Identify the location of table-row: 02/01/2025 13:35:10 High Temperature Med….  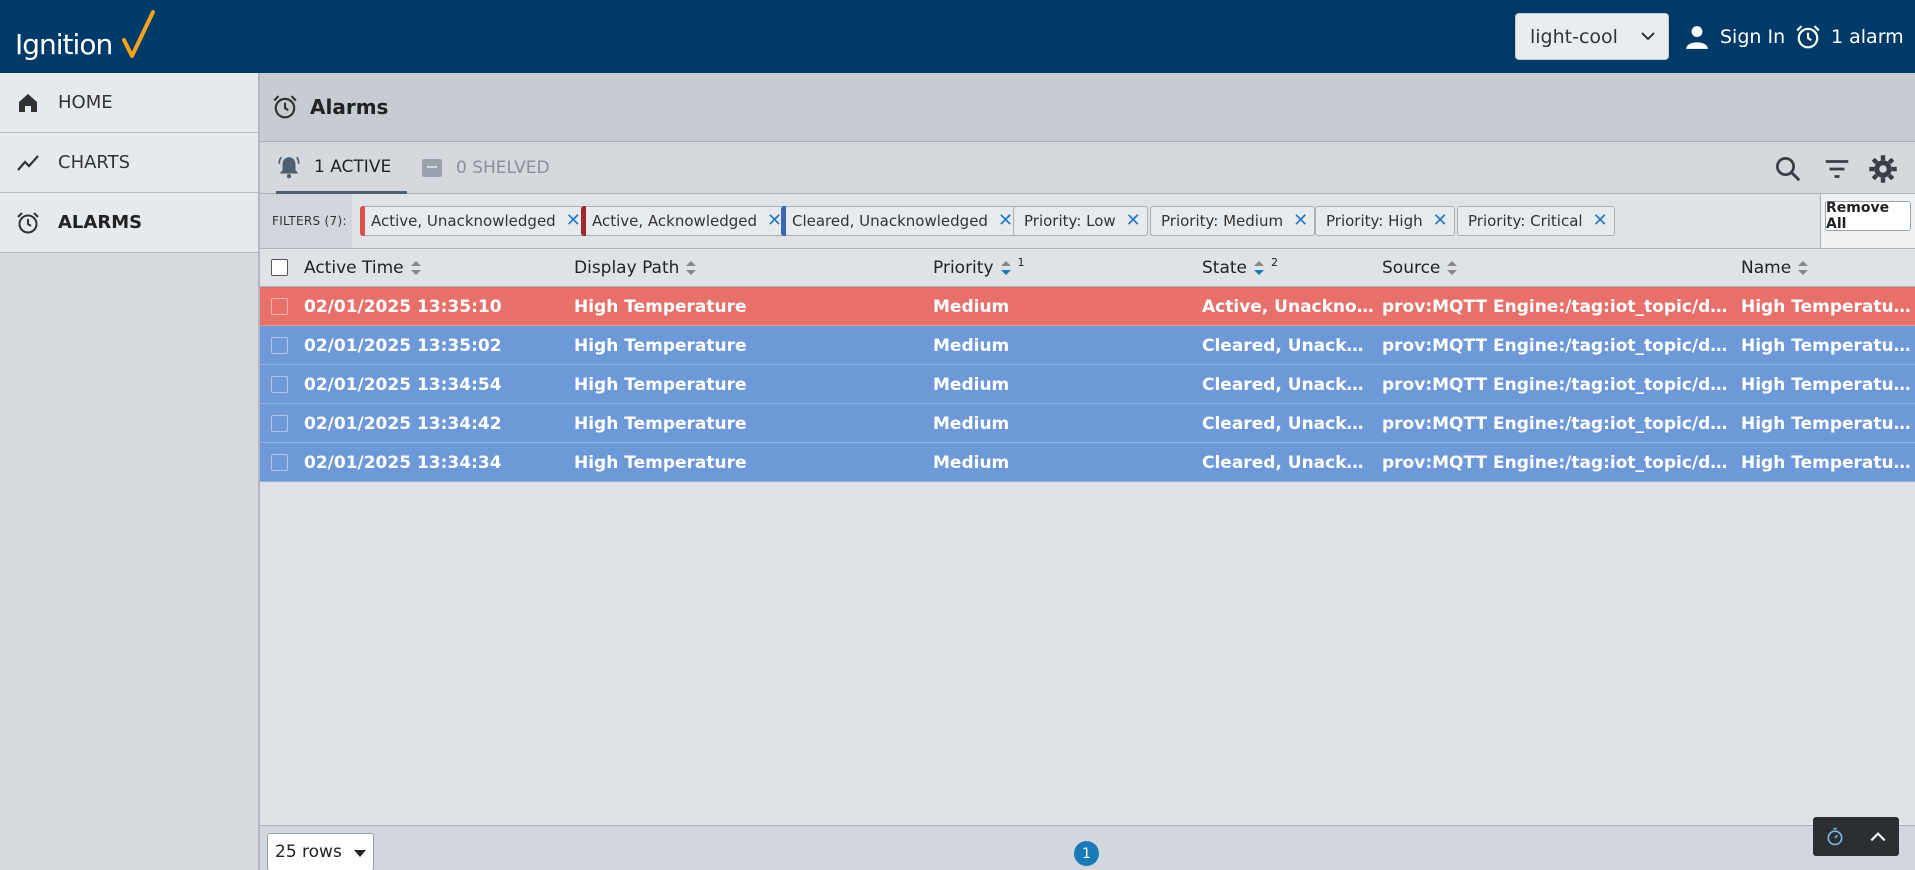
(1087, 306).